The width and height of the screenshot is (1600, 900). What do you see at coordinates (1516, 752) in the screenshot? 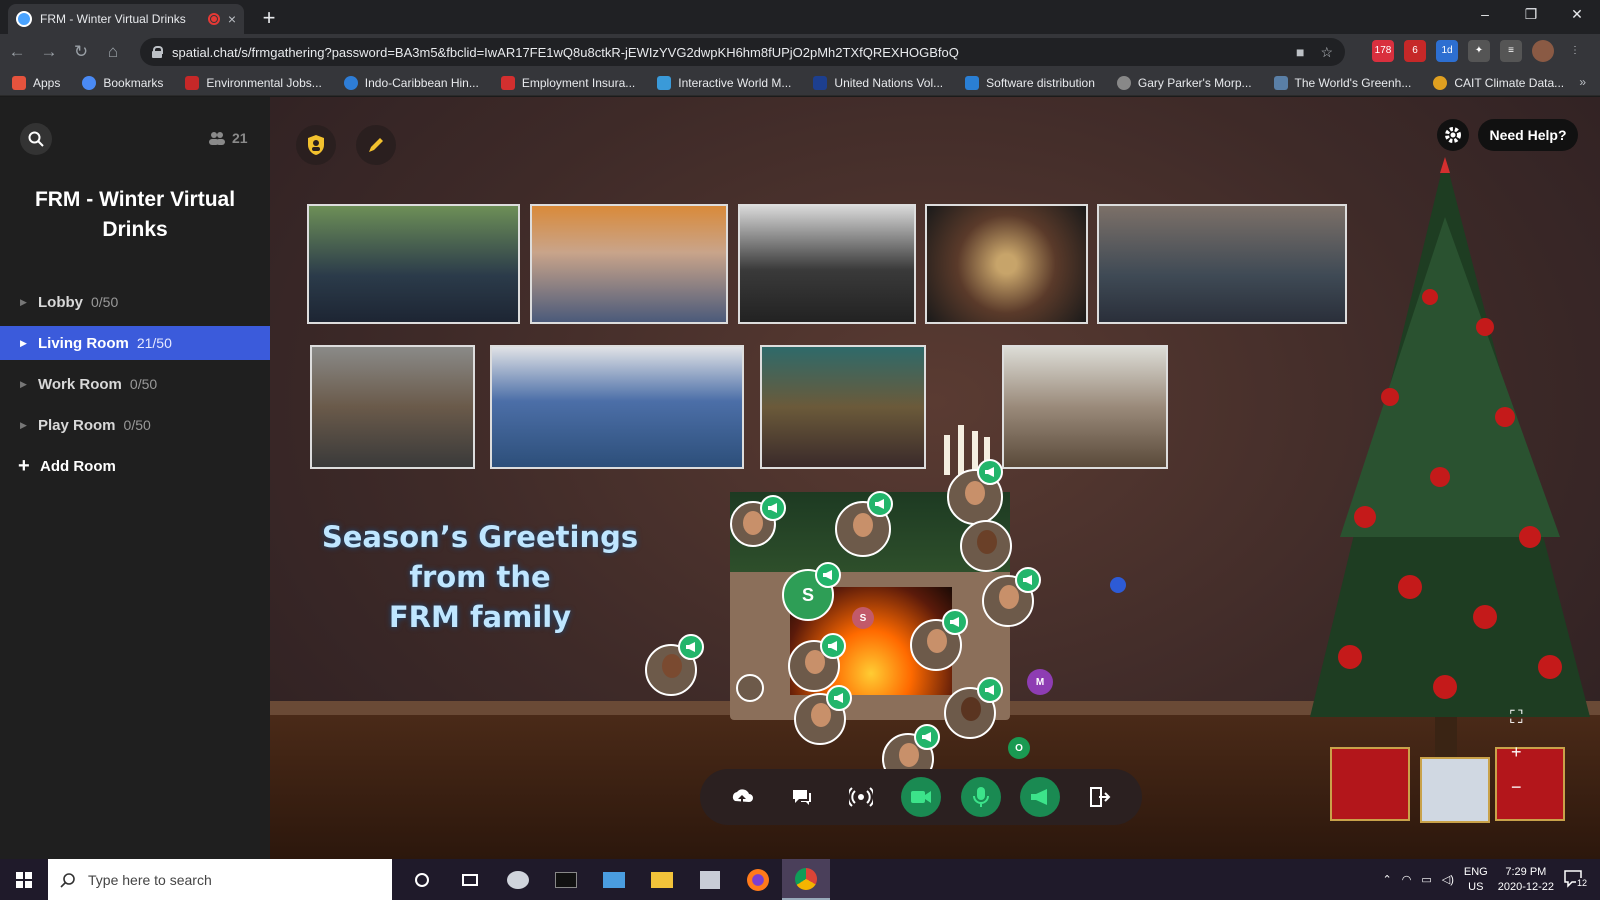
I see `zoom-in-button: +` at bounding box center [1516, 752].